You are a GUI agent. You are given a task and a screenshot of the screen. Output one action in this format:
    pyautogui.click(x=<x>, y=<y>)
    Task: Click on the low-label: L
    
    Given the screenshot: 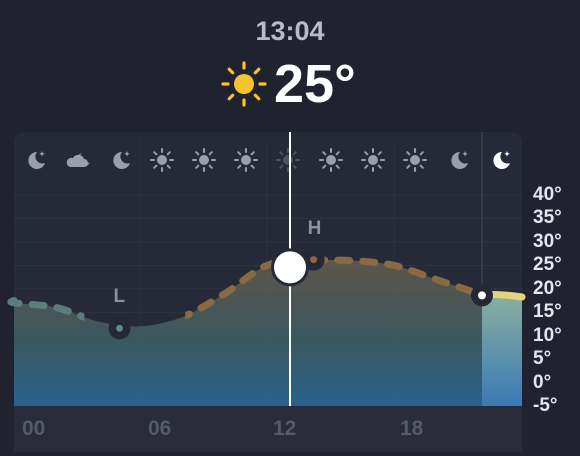 What is the action you would take?
    pyautogui.click(x=119, y=297)
    